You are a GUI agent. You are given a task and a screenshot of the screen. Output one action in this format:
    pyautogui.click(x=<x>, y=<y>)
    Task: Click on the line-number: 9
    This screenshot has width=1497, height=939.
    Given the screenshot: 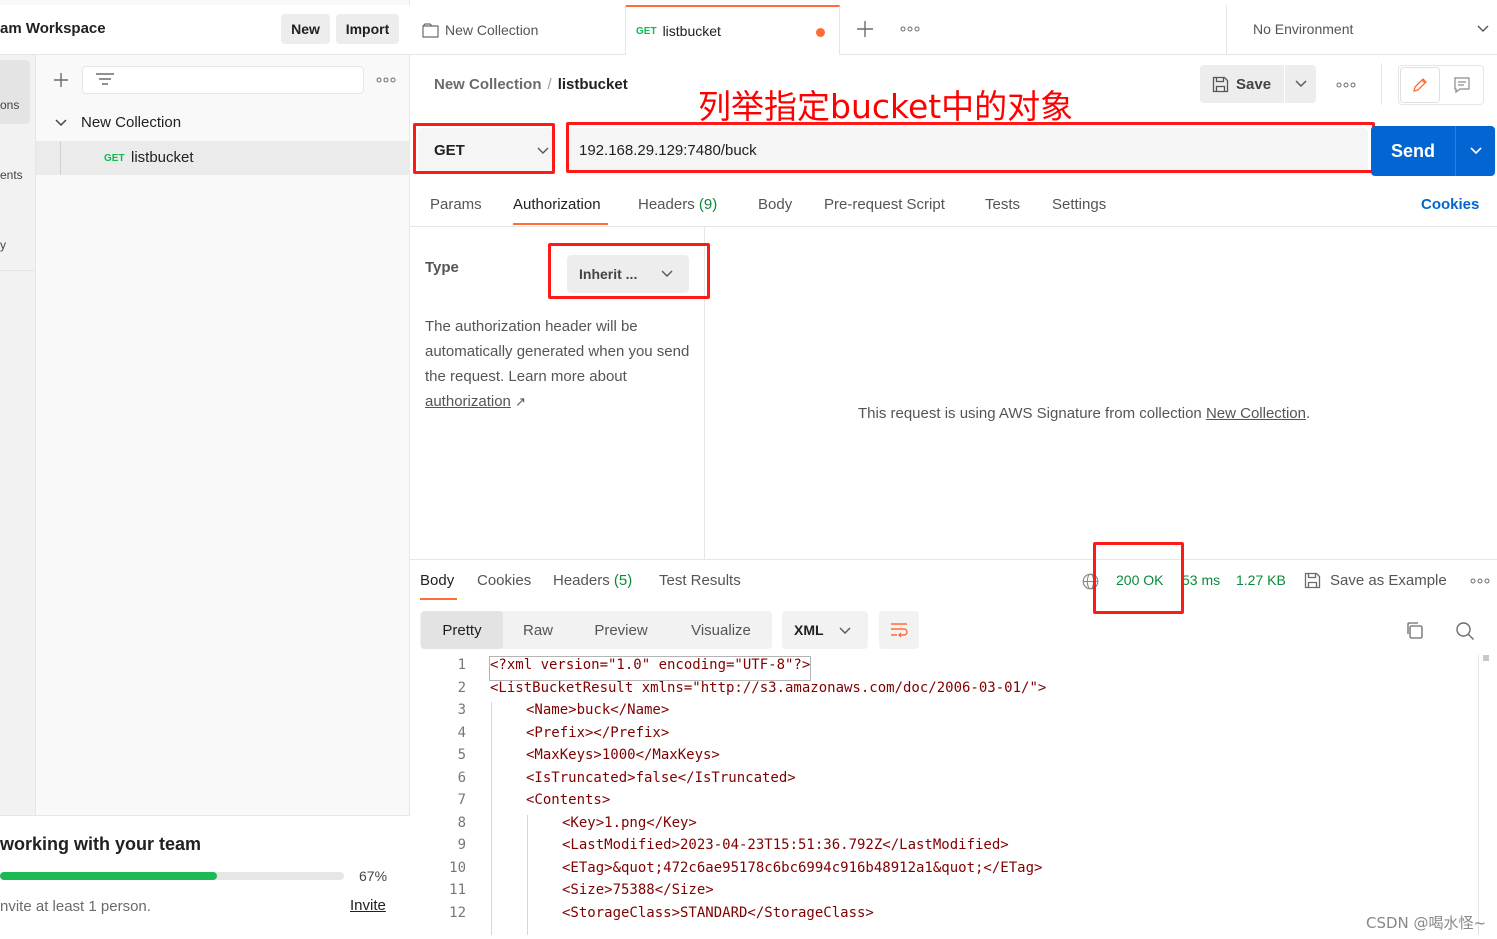 What is the action you would take?
    pyautogui.click(x=461, y=845)
    